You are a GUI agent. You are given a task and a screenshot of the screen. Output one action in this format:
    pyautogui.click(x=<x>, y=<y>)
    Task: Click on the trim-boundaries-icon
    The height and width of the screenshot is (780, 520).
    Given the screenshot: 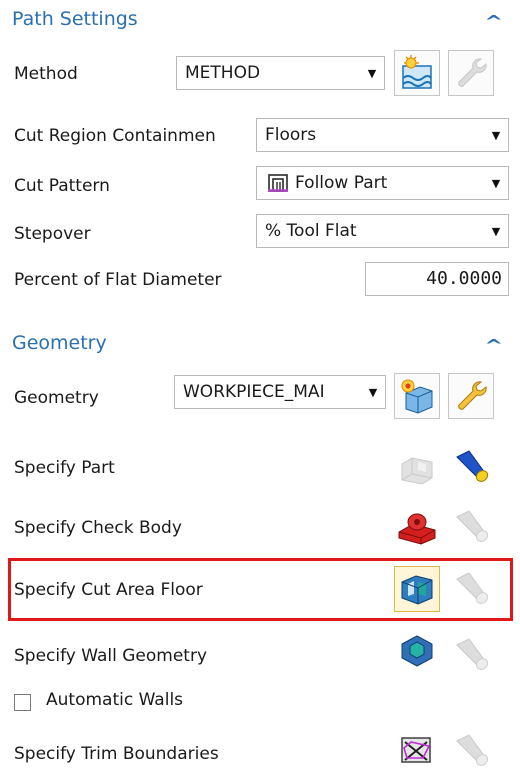 What is the action you would take?
    pyautogui.click(x=416, y=750)
    